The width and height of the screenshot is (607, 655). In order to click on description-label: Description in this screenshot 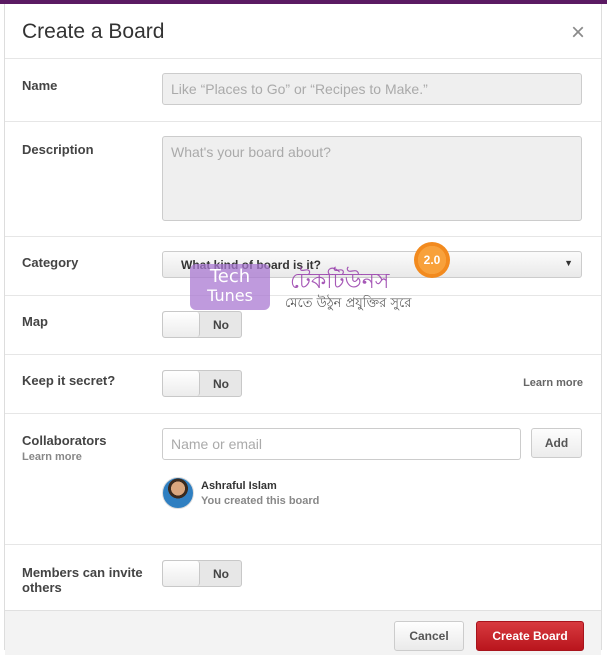, I will do `click(58, 149)`.